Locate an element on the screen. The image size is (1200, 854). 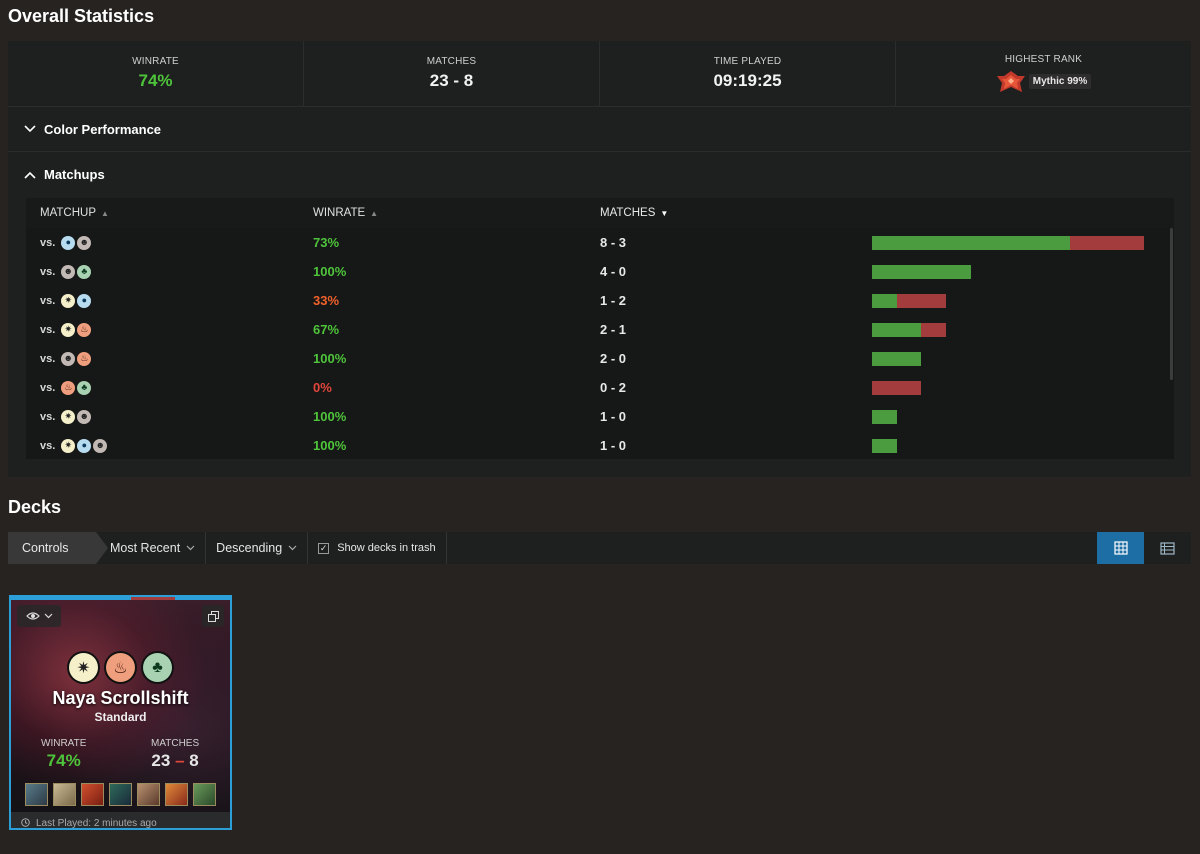
deck-key-cards is located at coordinates (120, 794).